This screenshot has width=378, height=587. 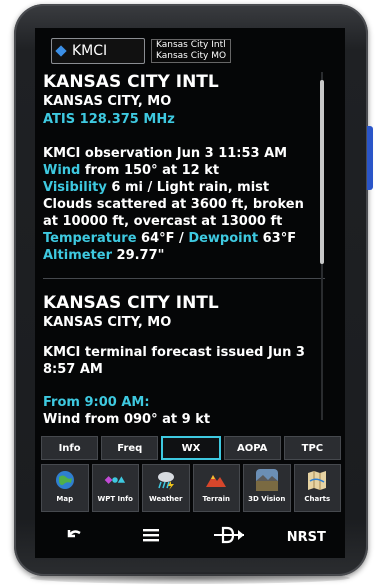 I want to click on app-terrain-button: Terrain, so click(x=216, y=488).